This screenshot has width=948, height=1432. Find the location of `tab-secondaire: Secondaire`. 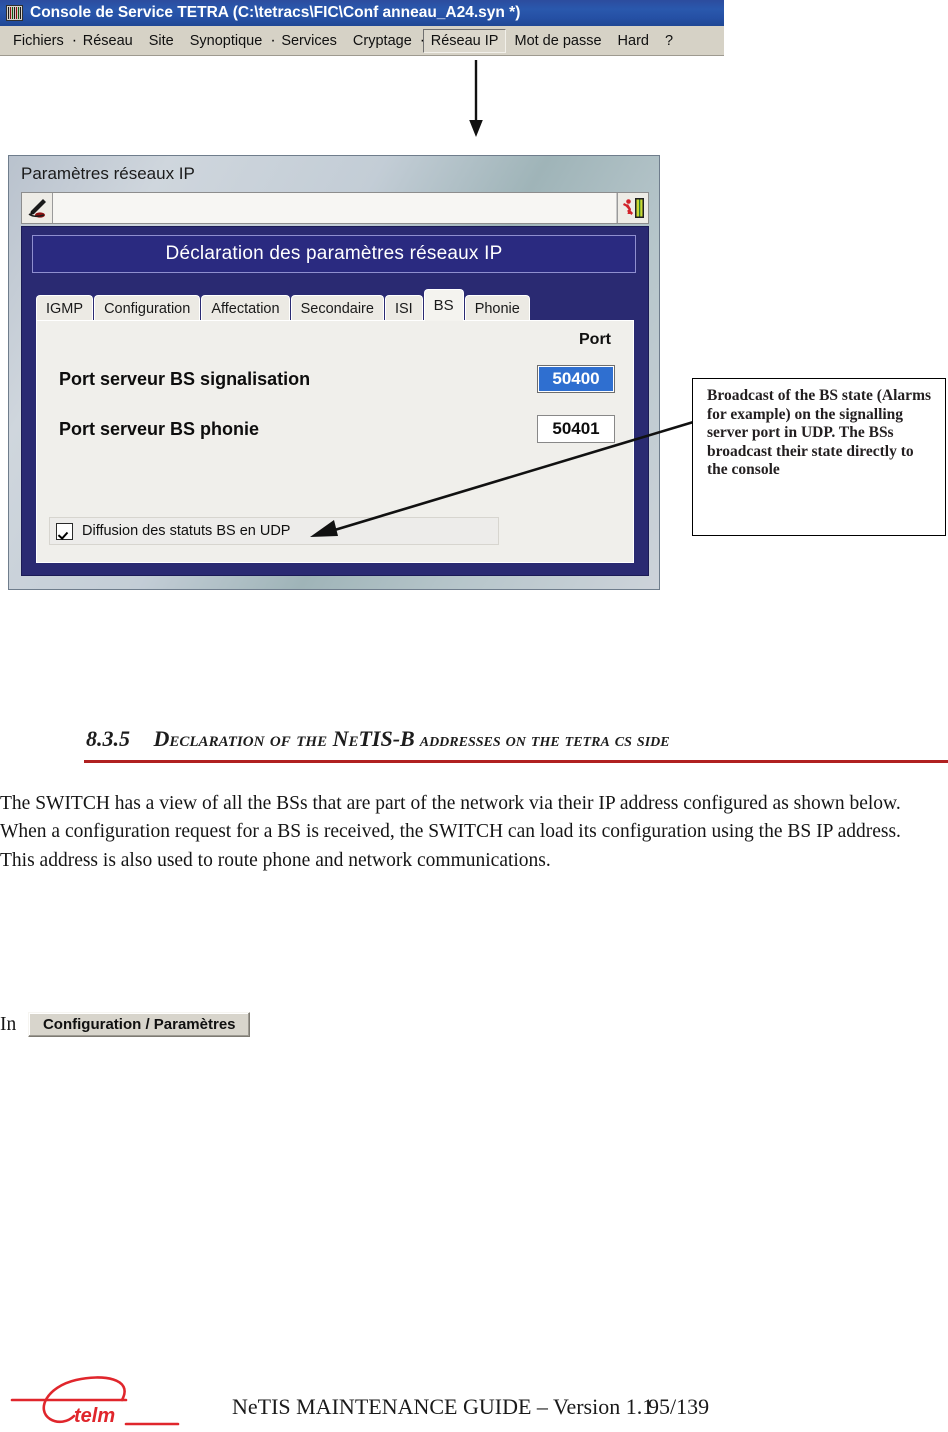

tab-secondaire: Secondaire is located at coordinates (337, 308).